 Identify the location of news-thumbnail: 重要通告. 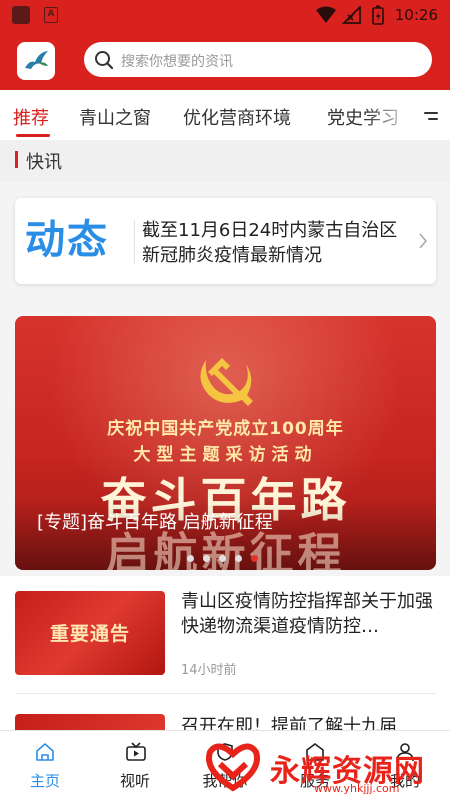
(90, 633).